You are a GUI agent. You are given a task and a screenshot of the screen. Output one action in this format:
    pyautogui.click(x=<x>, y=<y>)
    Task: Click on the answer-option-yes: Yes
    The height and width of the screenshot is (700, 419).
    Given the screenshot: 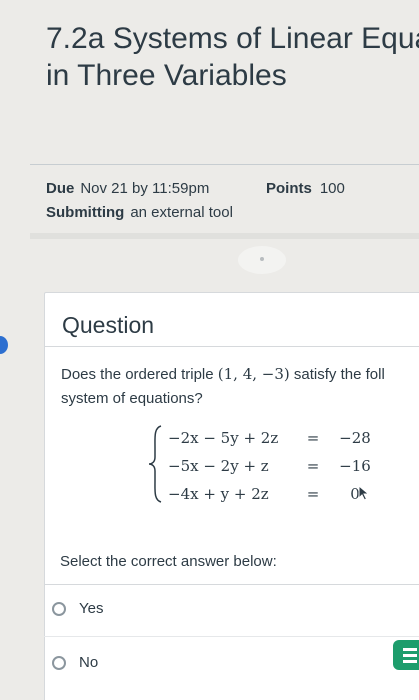 What is the action you would take?
    pyautogui.click(x=77, y=608)
    